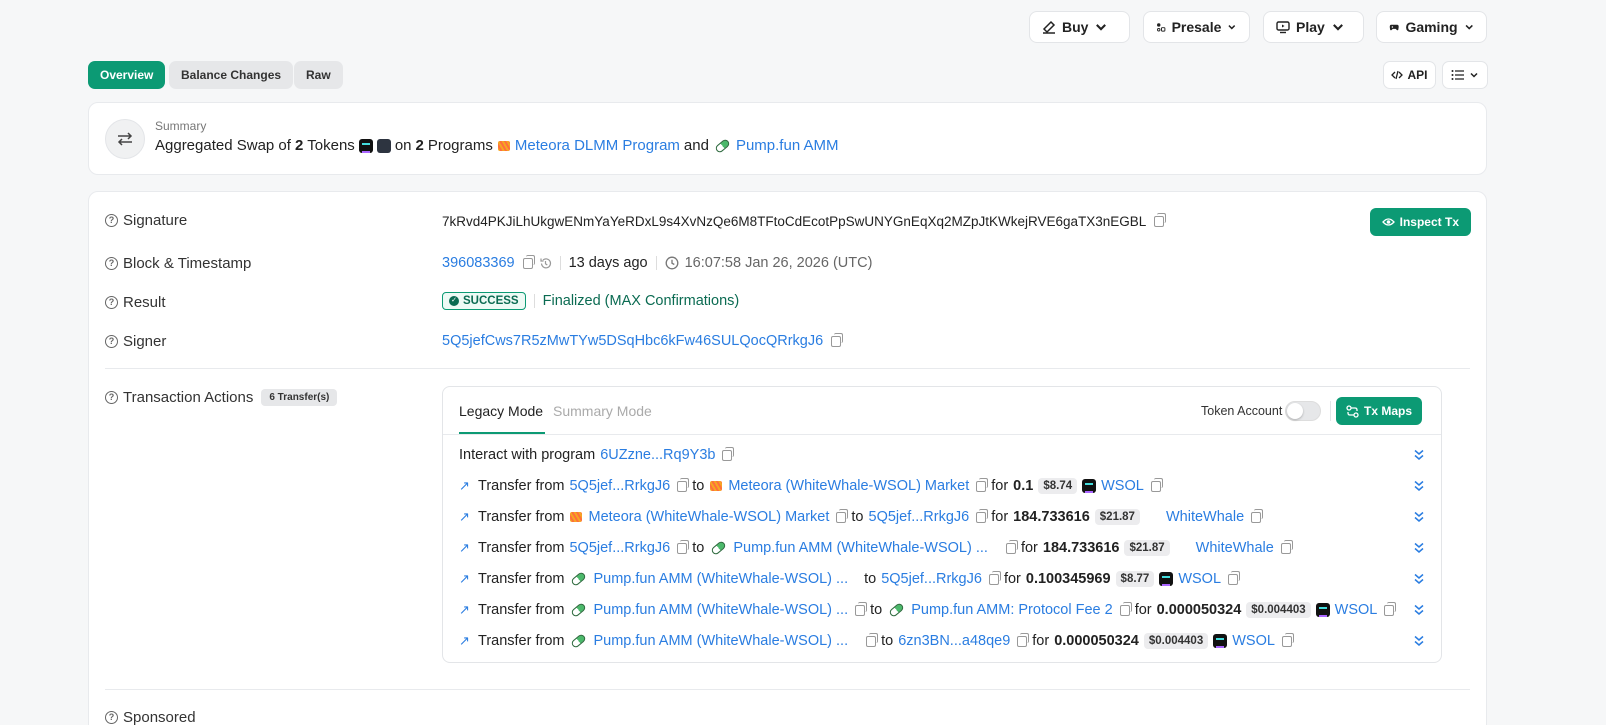 The height and width of the screenshot is (725, 1606). I want to click on buy-menu-button: Buy, so click(1079, 27).